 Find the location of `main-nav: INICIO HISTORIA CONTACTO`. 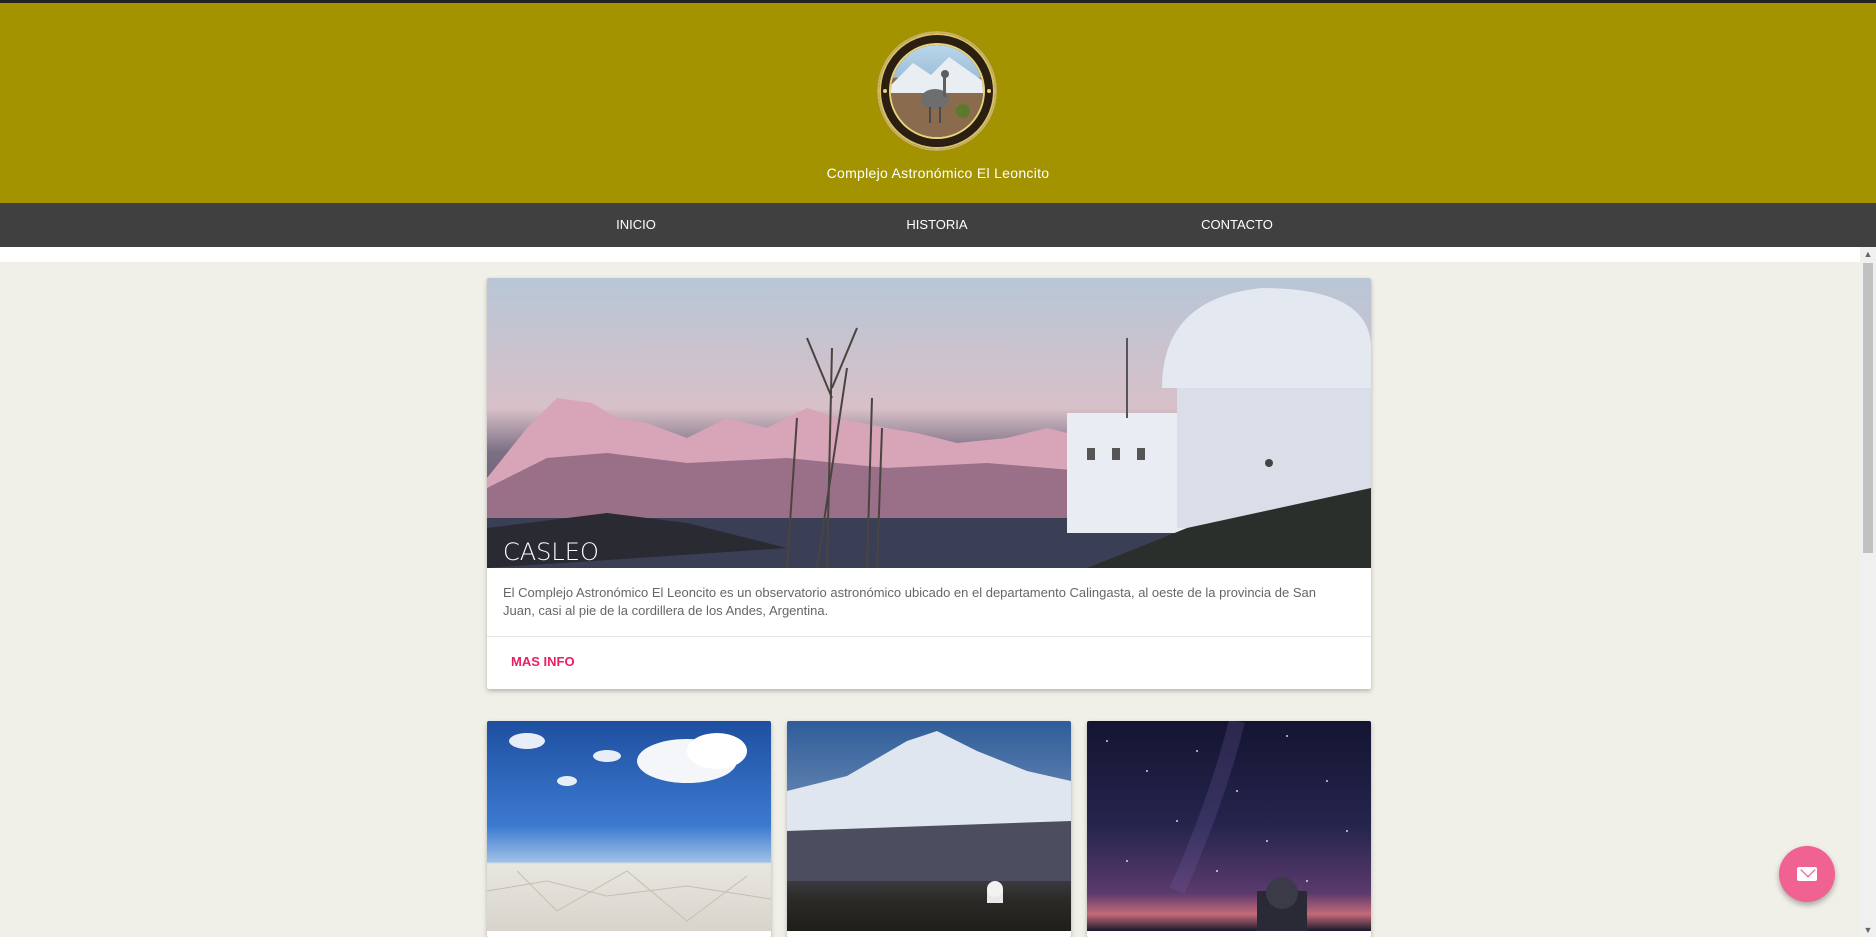

main-nav: INICIO HISTORIA CONTACTO is located at coordinates (938, 225).